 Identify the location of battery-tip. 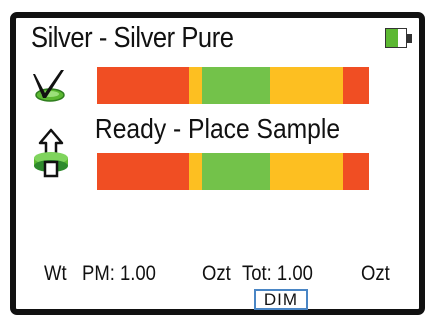
(409, 38).